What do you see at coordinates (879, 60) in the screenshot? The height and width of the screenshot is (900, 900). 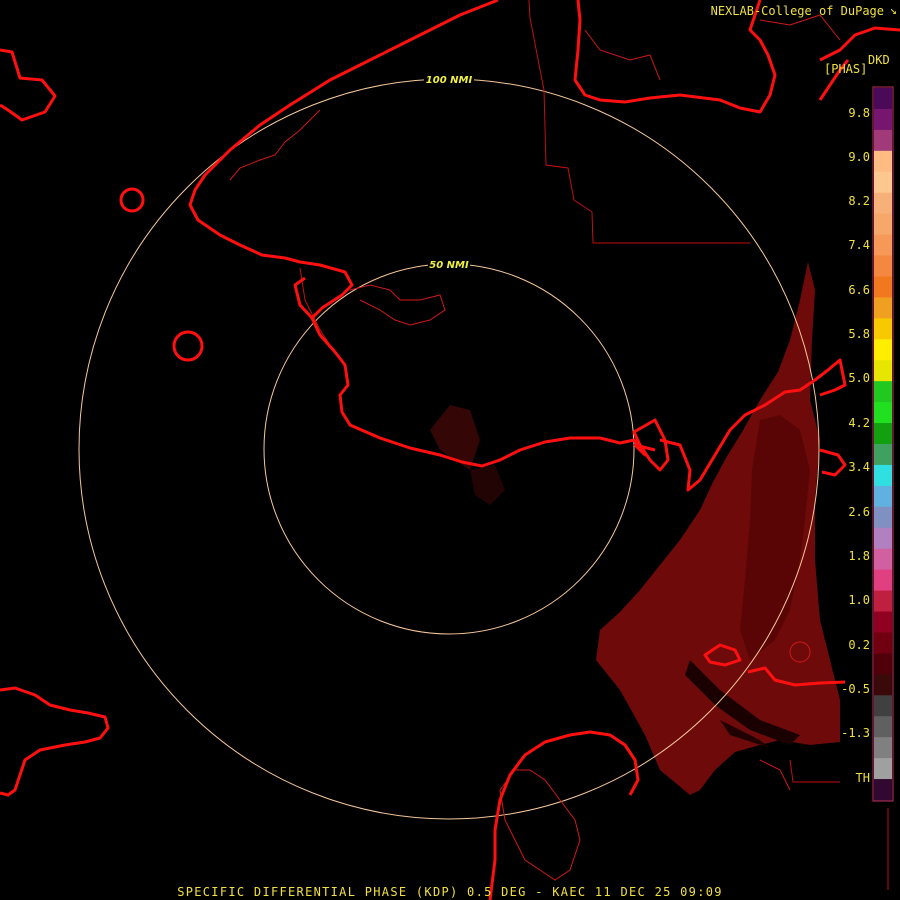 I see `product-code: DKD` at bounding box center [879, 60].